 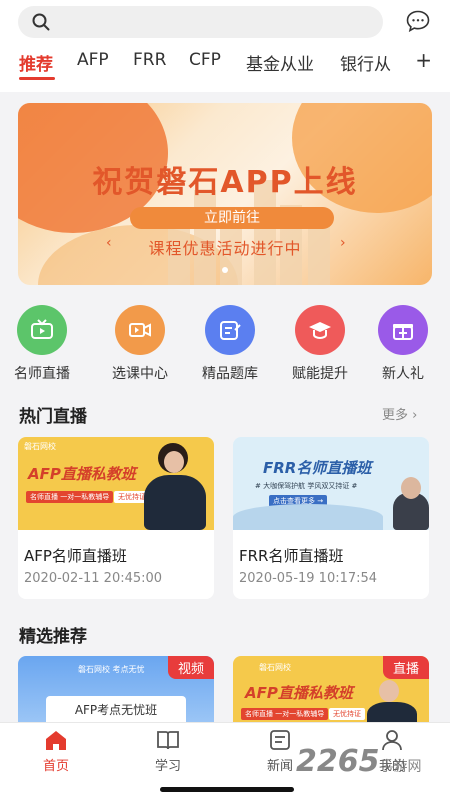 I want to click on gift-icon, so click(x=403, y=330).